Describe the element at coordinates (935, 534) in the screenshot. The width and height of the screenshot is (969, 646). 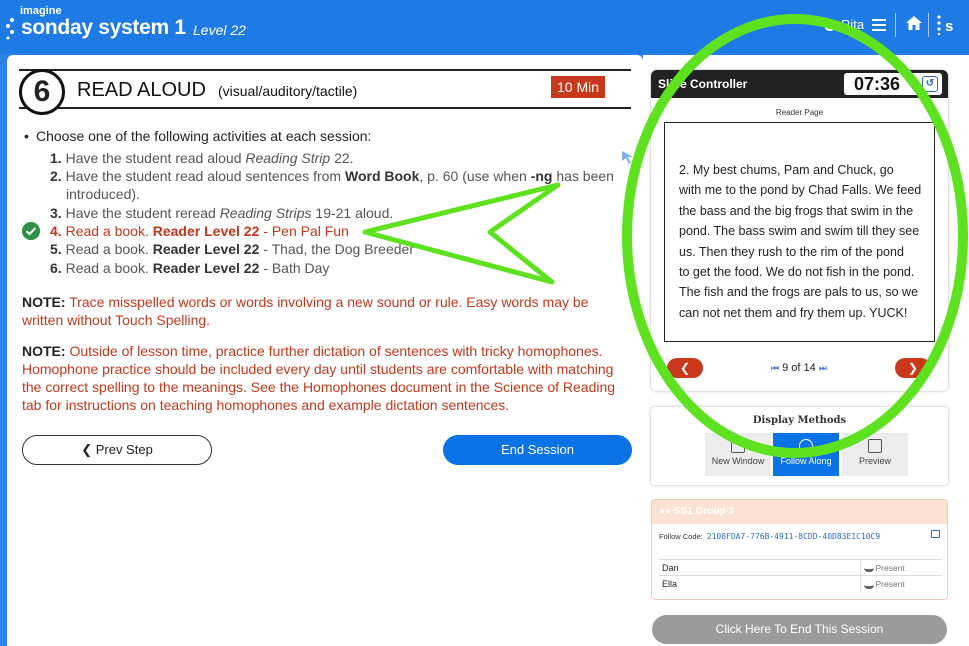
I see `print-icon` at that location.